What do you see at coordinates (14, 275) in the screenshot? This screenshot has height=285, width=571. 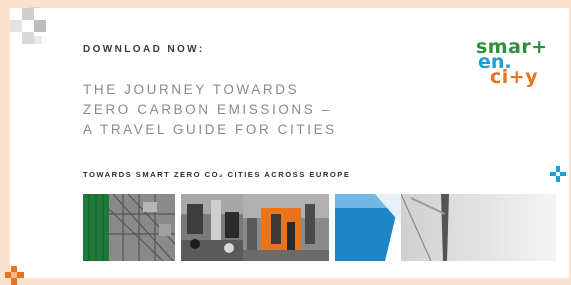 I see `orange-plus-icon` at bounding box center [14, 275].